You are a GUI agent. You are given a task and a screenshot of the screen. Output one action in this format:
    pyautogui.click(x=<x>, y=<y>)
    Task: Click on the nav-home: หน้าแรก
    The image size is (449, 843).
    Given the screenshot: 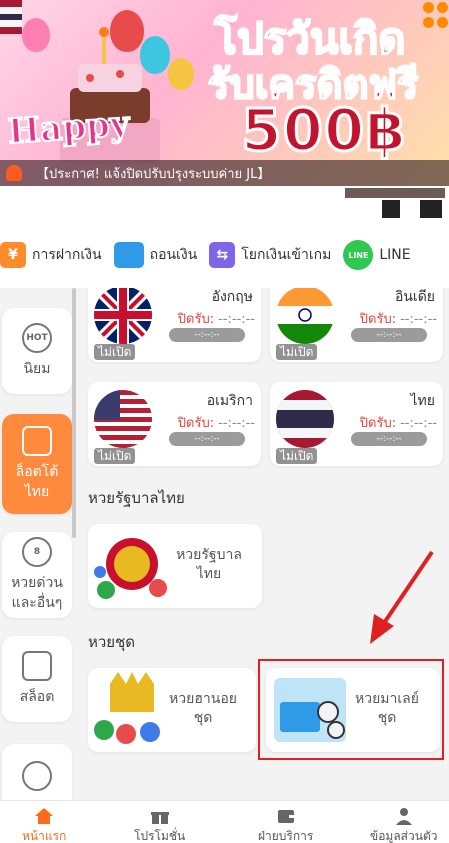 What is the action you would take?
    pyautogui.click(x=44, y=825)
    